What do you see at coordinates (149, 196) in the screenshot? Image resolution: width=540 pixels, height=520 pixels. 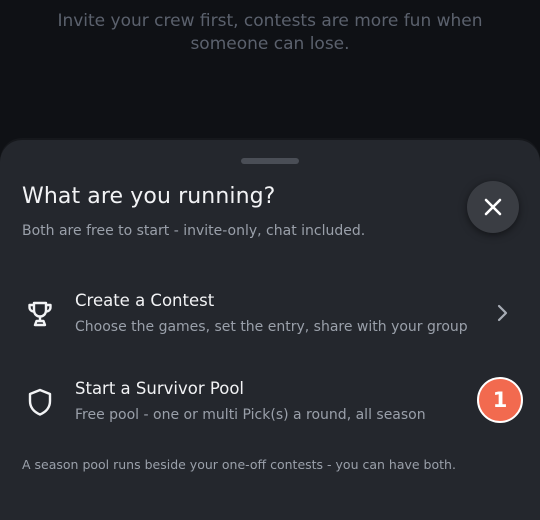 I see `sheet-title: What are you running?` at bounding box center [149, 196].